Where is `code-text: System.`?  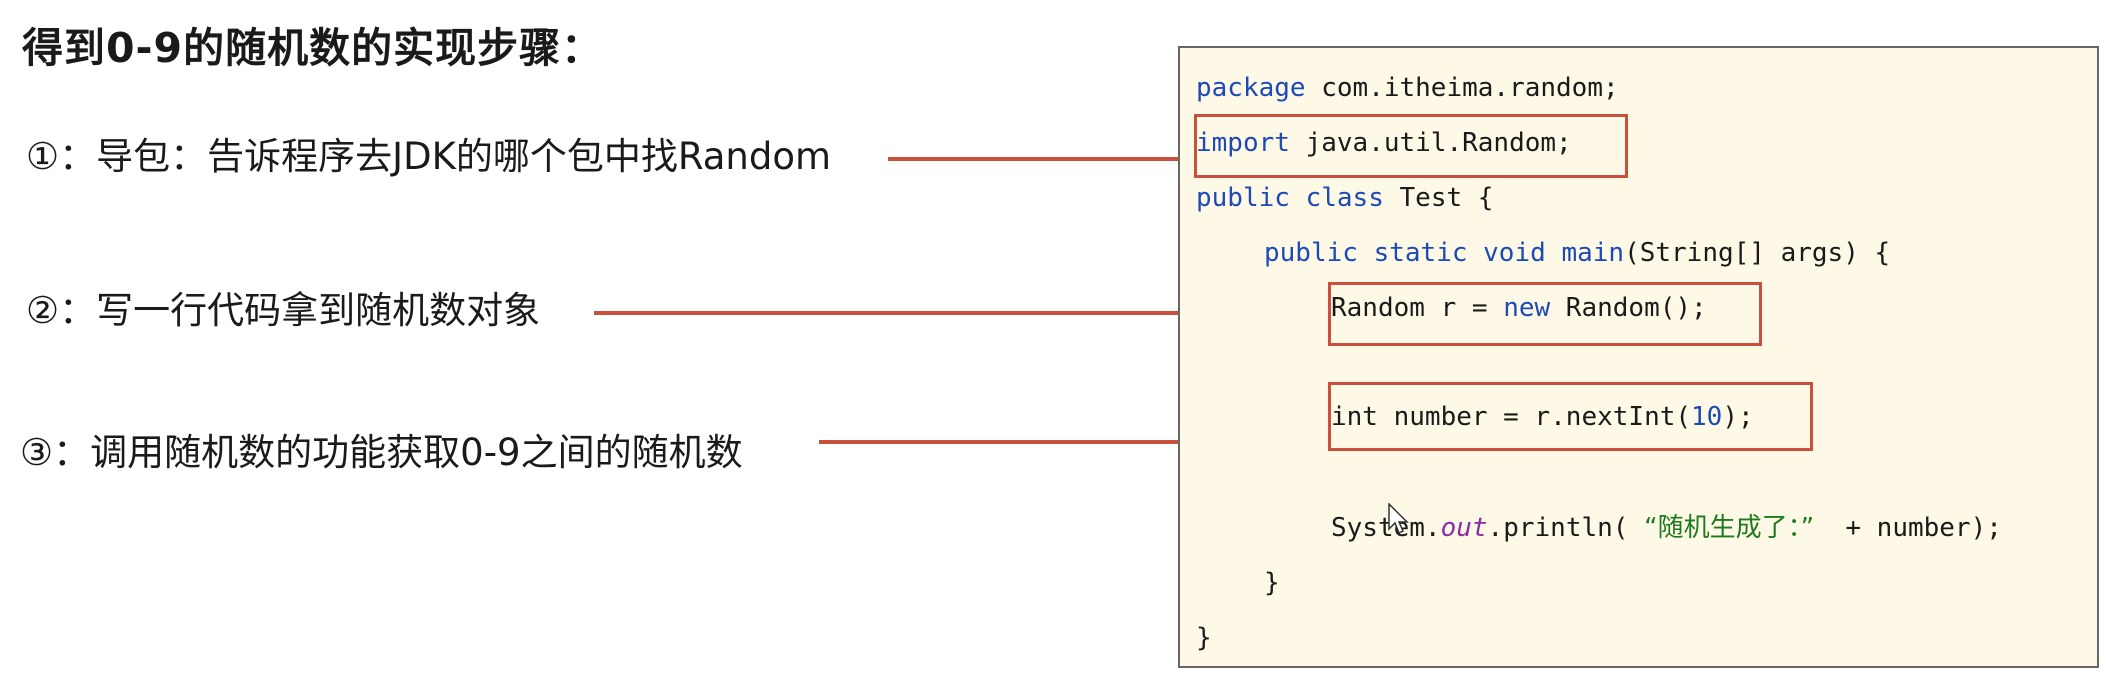
code-text: System. is located at coordinates (1386, 528).